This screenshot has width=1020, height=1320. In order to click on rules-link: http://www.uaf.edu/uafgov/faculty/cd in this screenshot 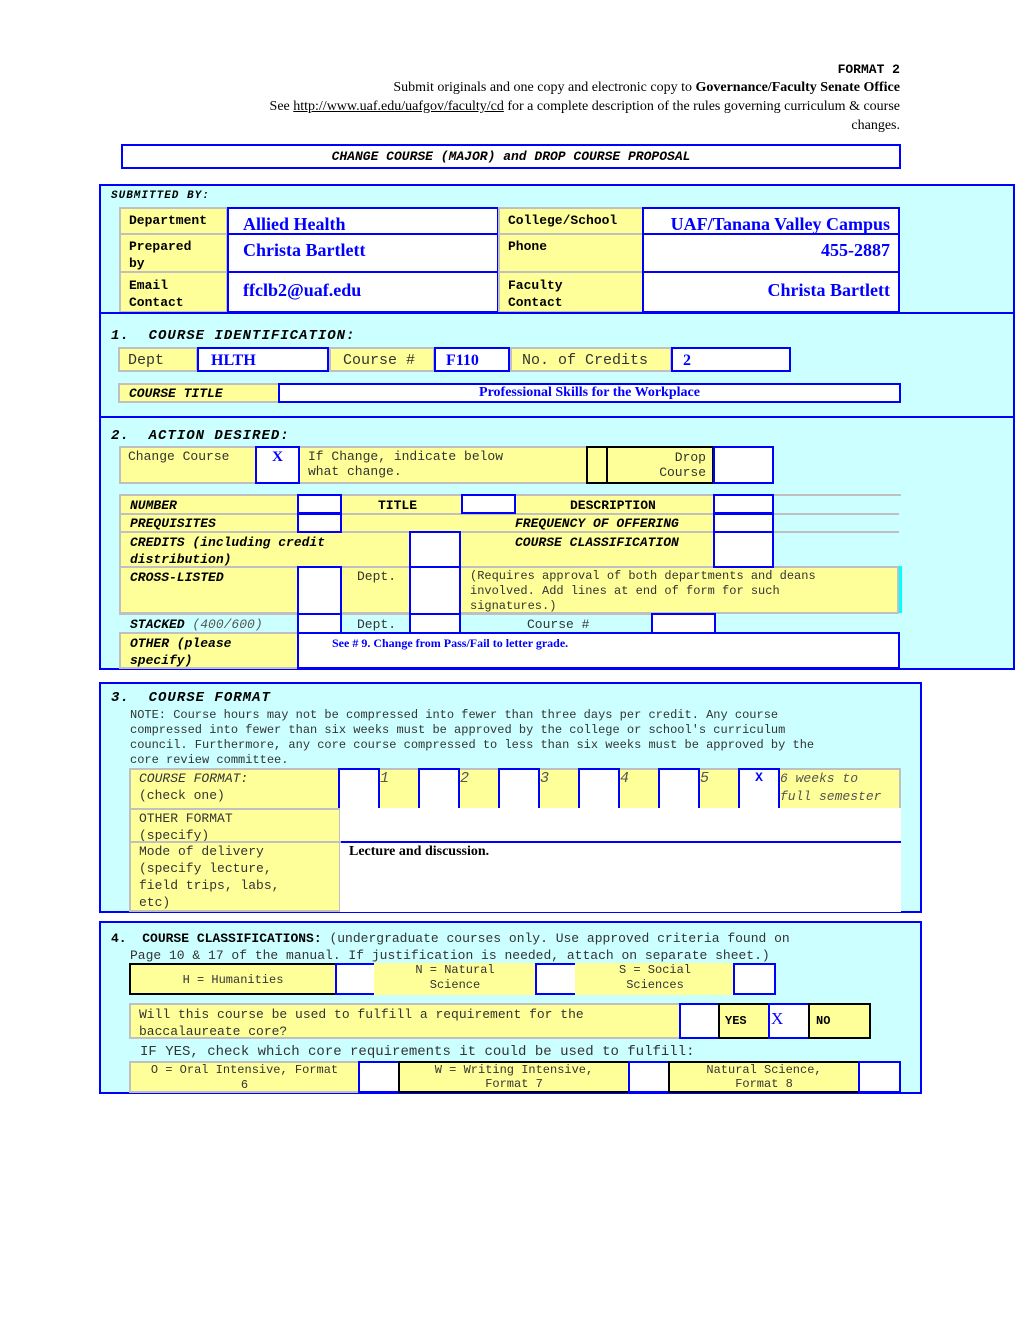, I will do `click(398, 106)`.